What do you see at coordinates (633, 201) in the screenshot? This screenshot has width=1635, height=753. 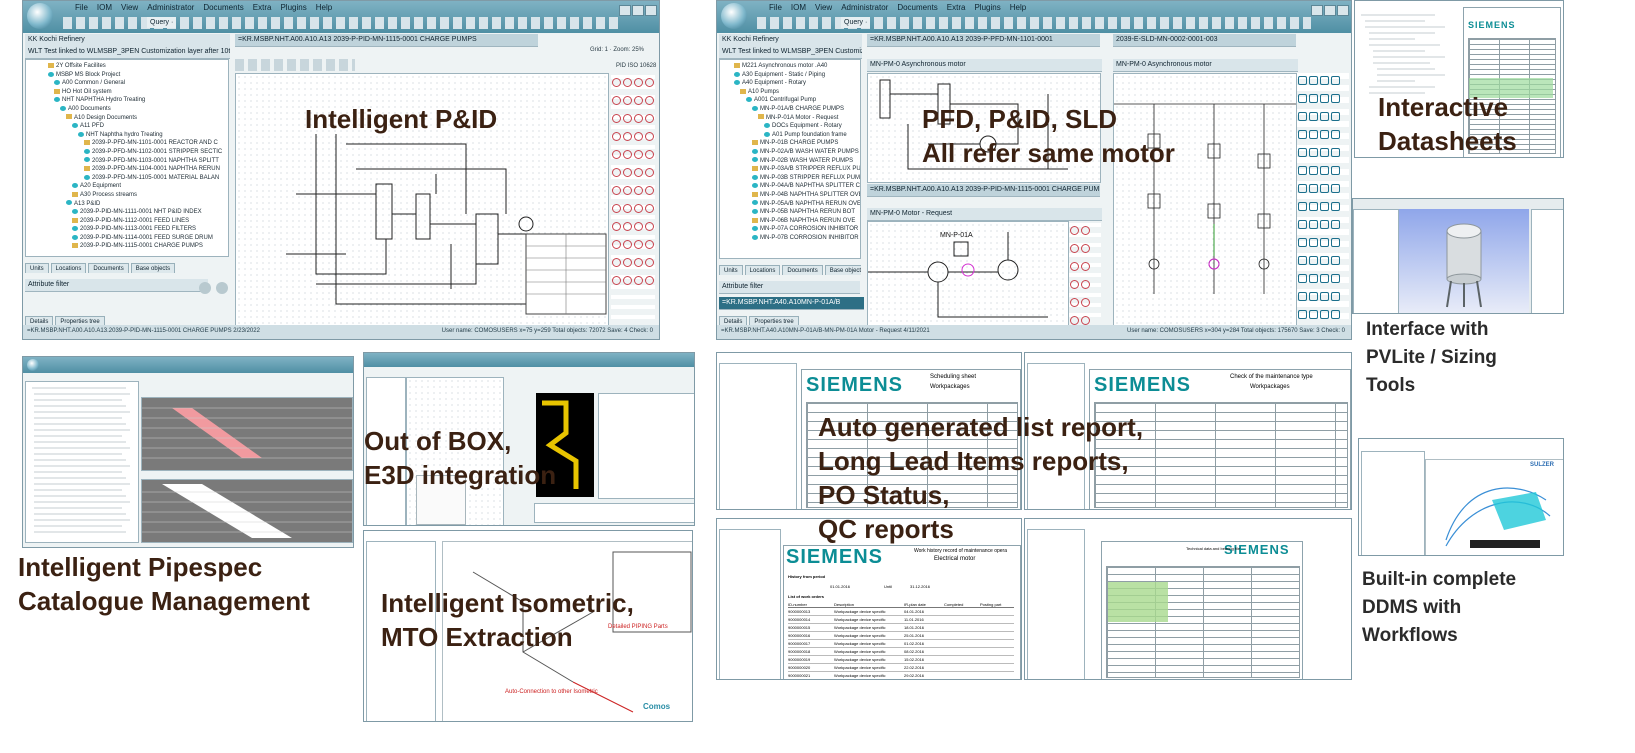 I see `symbol-palette` at bounding box center [633, 201].